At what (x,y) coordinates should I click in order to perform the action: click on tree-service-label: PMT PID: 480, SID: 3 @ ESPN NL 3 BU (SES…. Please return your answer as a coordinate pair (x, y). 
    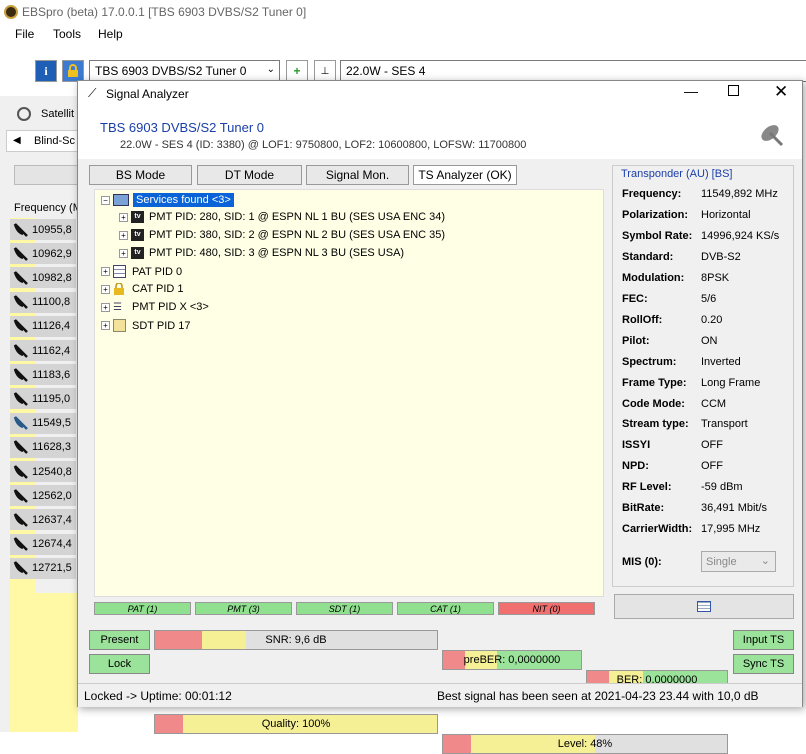
    Looking at the image, I should click on (277, 253).